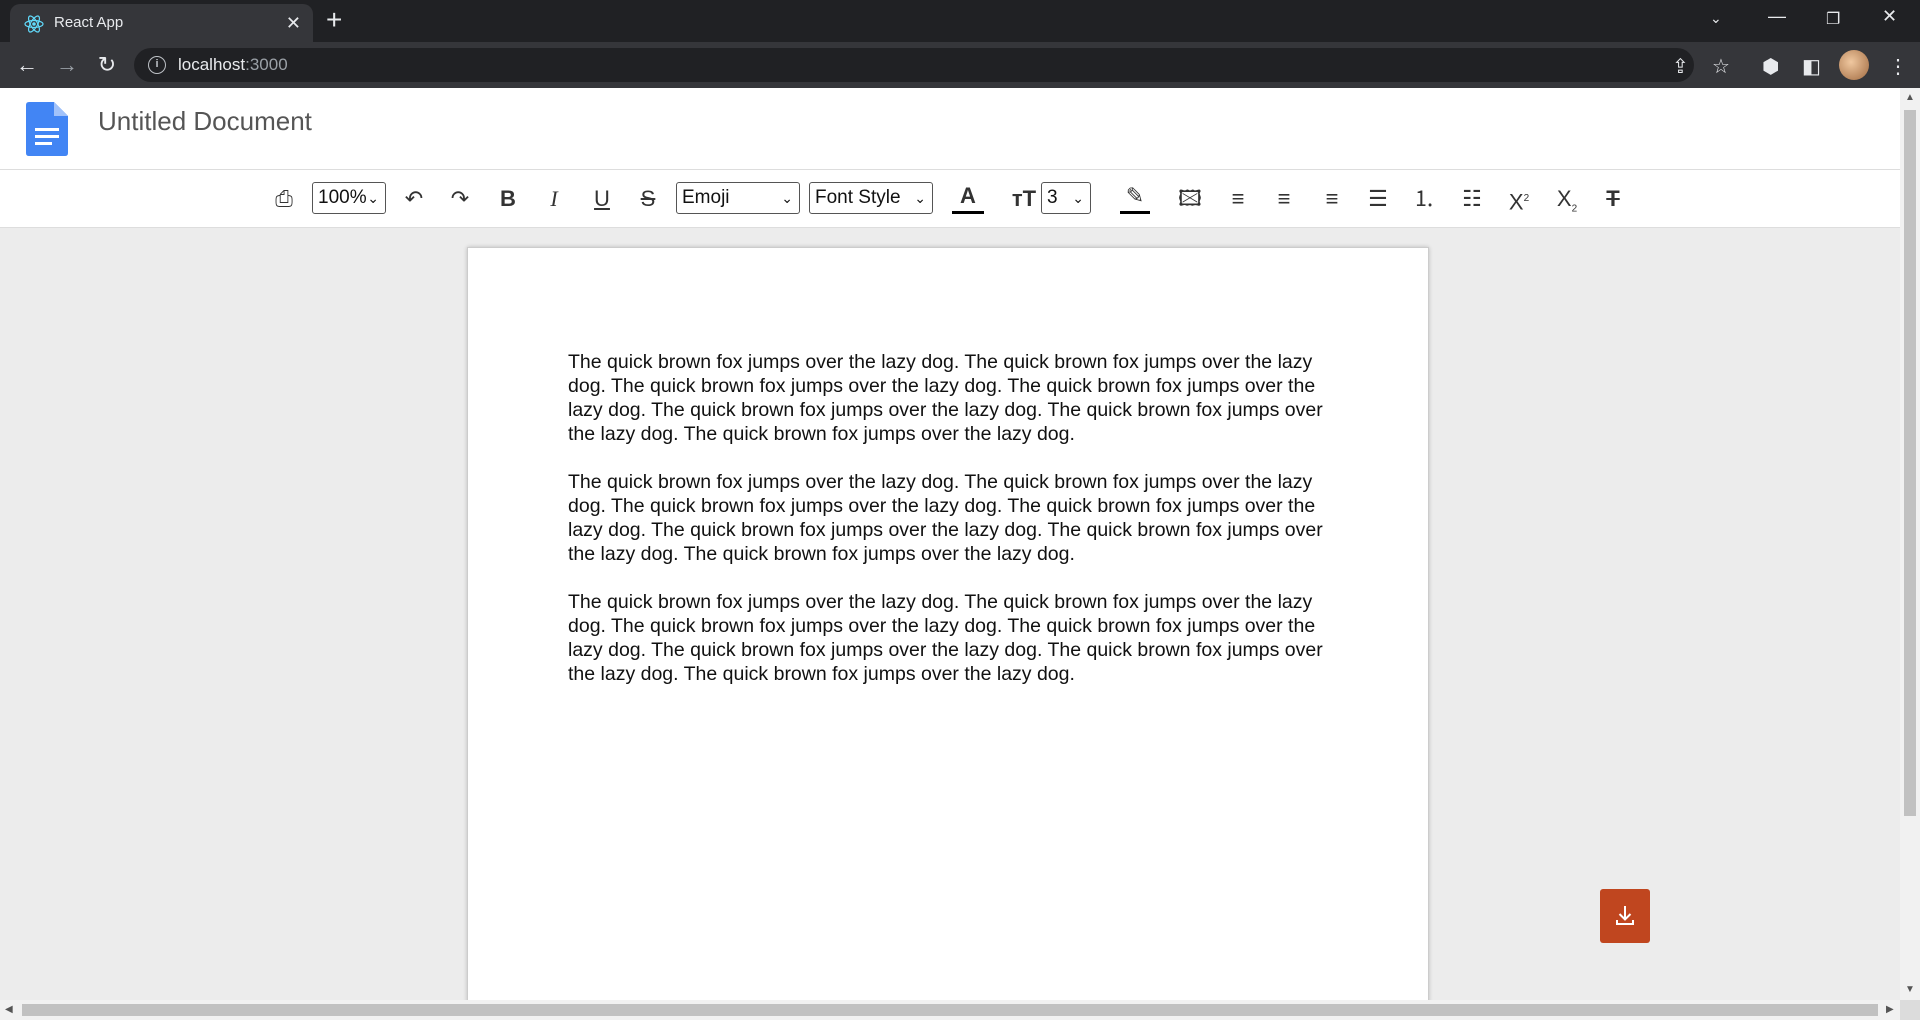  I want to click on align-center-icon: ≡, so click(1238, 199).